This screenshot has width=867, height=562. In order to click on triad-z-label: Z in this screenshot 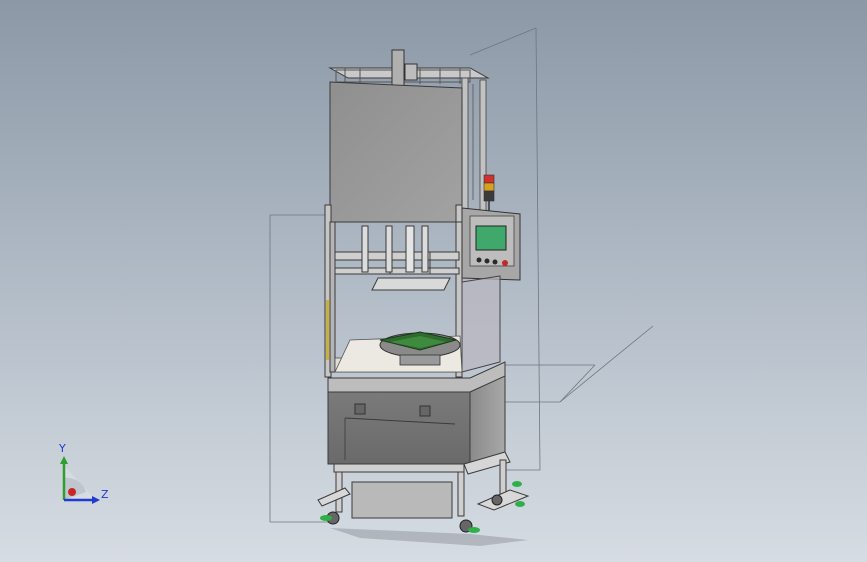, I will do `click(105, 494)`.